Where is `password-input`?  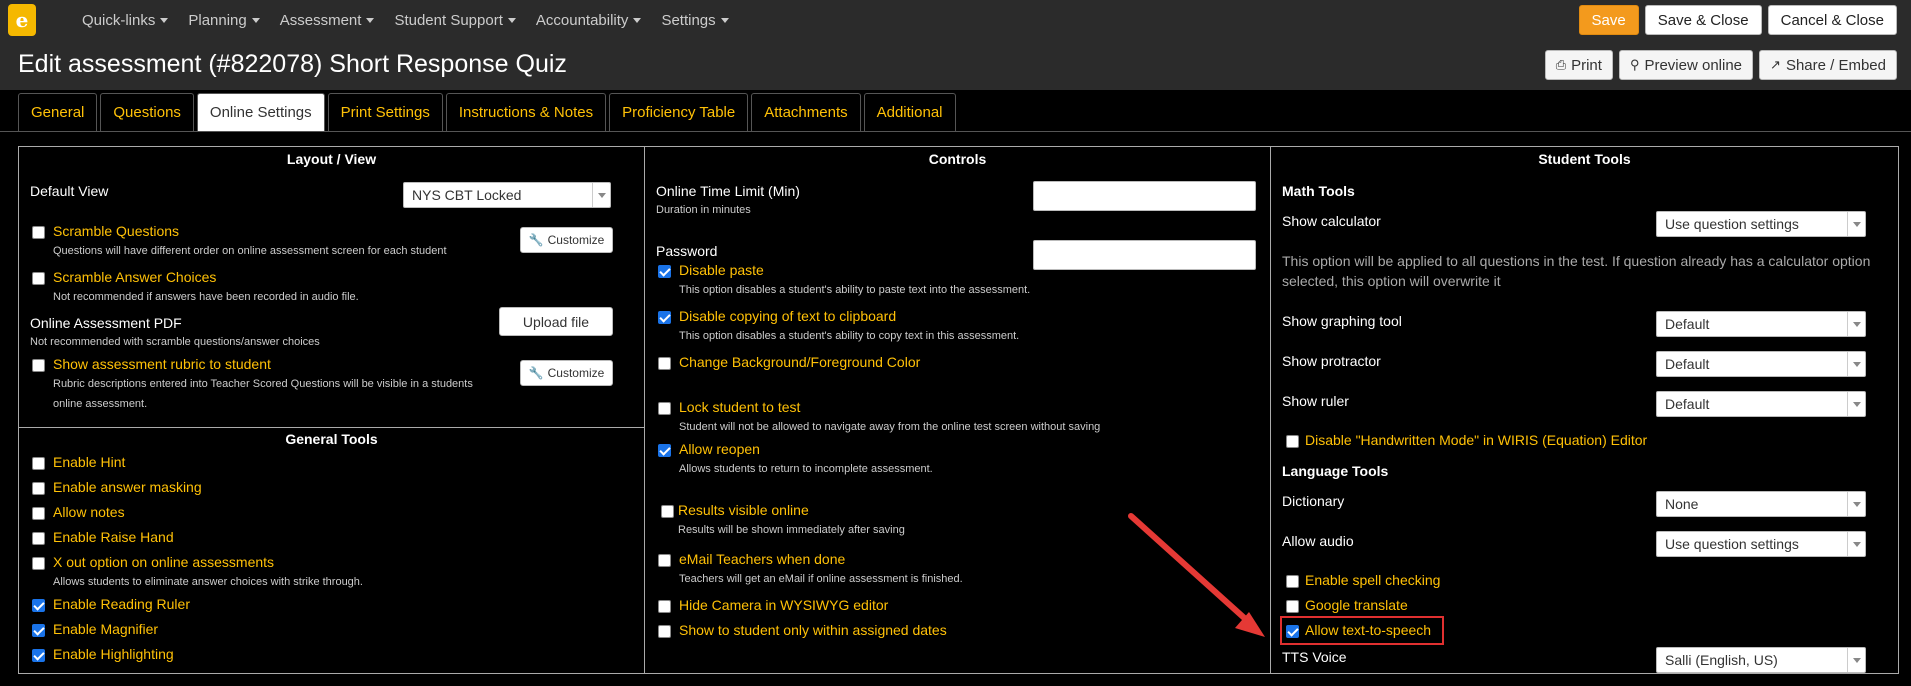 password-input is located at coordinates (1144, 255).